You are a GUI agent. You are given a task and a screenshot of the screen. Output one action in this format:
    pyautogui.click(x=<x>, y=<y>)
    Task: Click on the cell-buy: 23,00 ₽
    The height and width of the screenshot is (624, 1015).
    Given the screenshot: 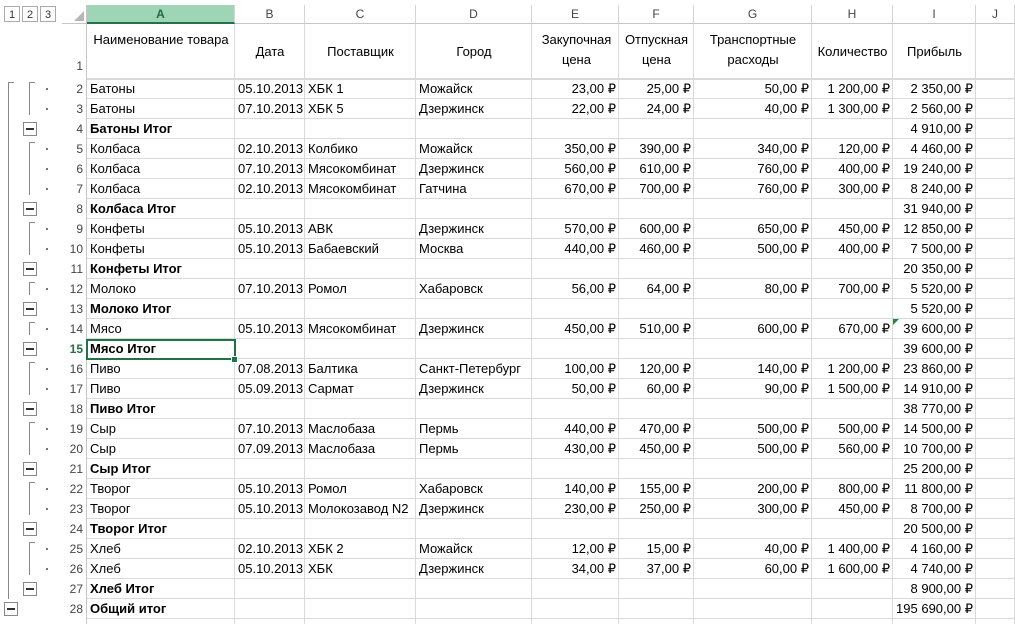 What is the action you would take?
    pyautogui.click(x=575, y=89)
    